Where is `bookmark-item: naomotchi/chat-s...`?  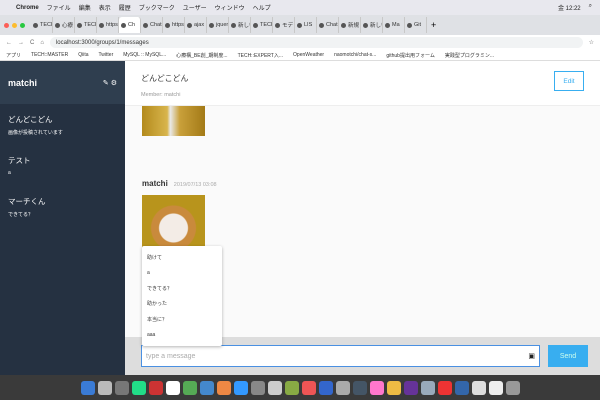
bookmark-item: naomotchi/chat-s... is located at coordinates (355, 55).